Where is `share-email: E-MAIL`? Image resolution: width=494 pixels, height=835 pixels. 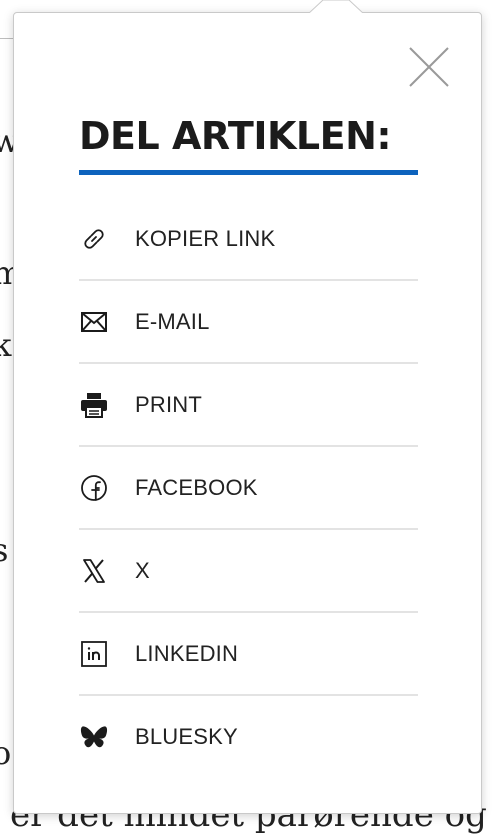 share-email: E-MAIL is located at coordinates (248, 322).